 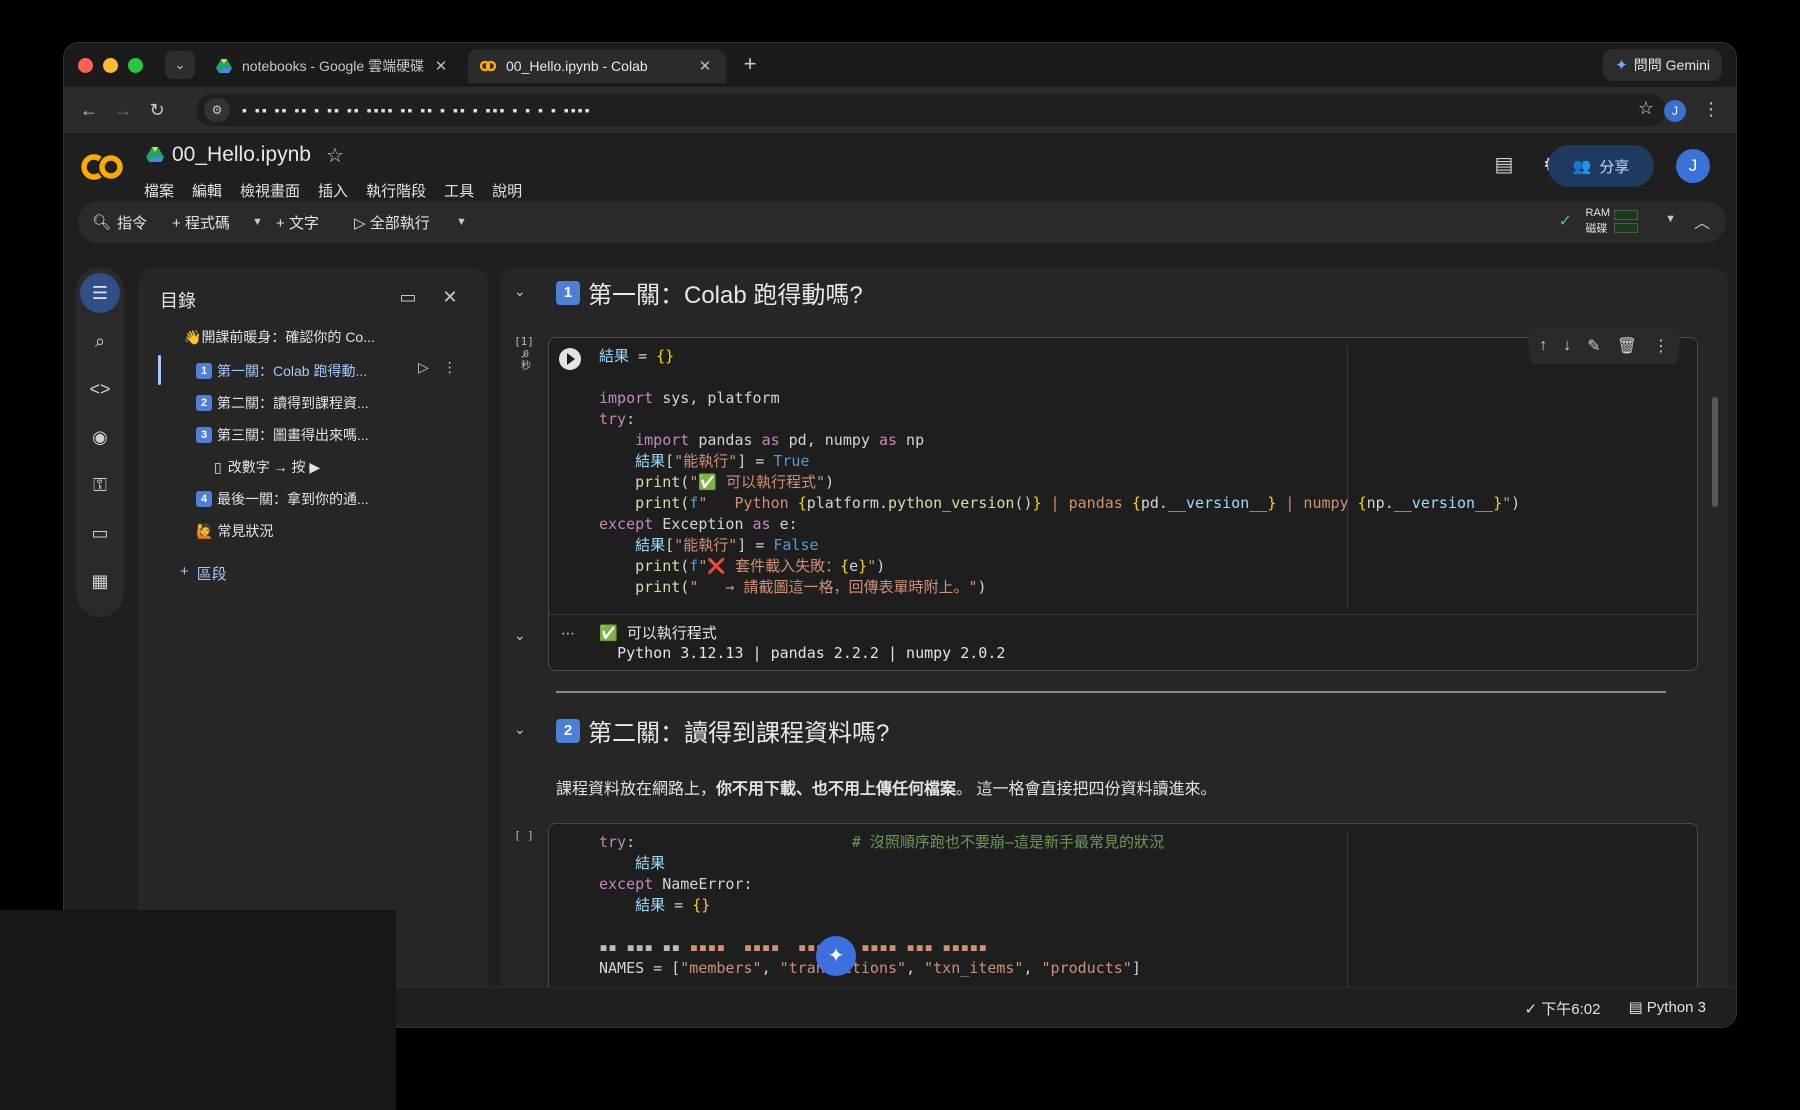 I want to click on minimize-window-button, so click(x=110, y=65).